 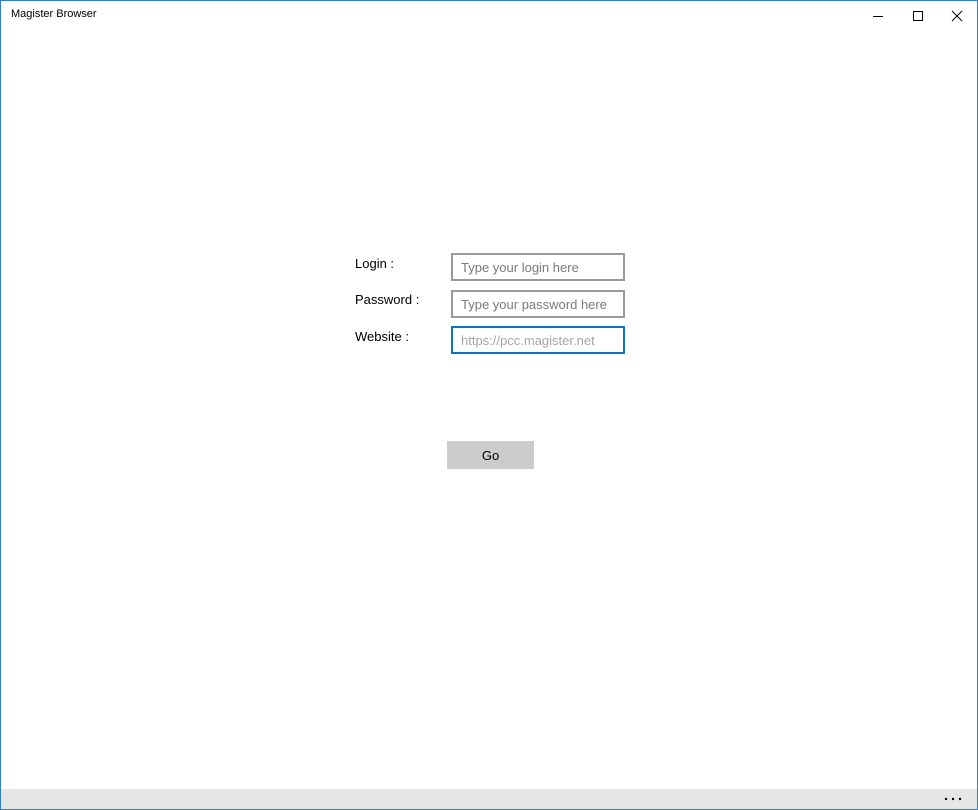 What do you see at coordinates (538, 304) in the screenshot?
I see `password-field` at bounding box center [538, 304].